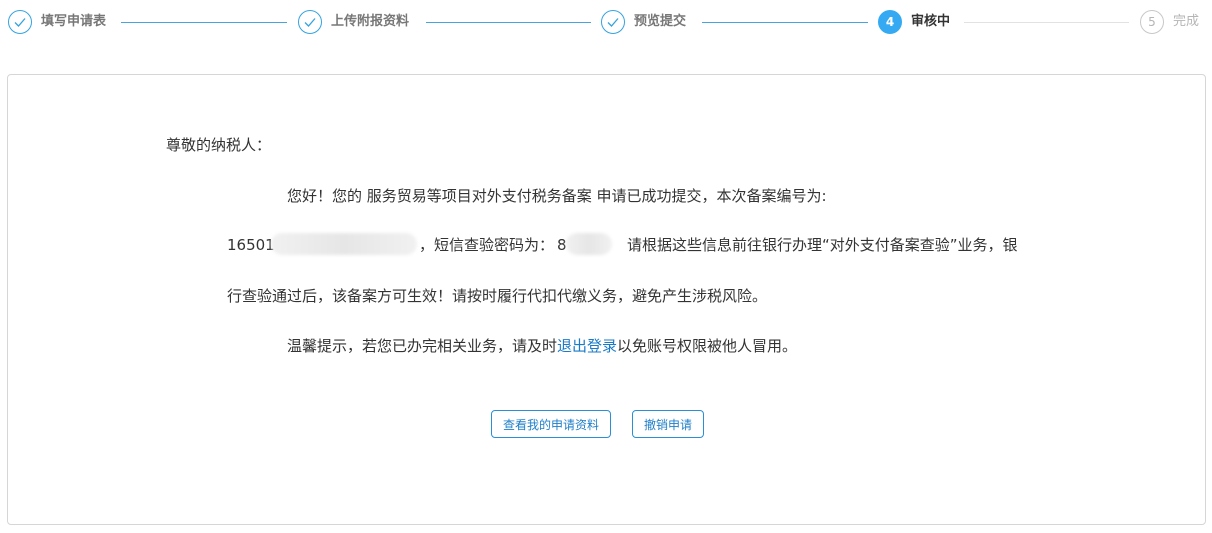 The image size is (1212, 533). I want to click on step-2-check-icon, so click(310, 22).